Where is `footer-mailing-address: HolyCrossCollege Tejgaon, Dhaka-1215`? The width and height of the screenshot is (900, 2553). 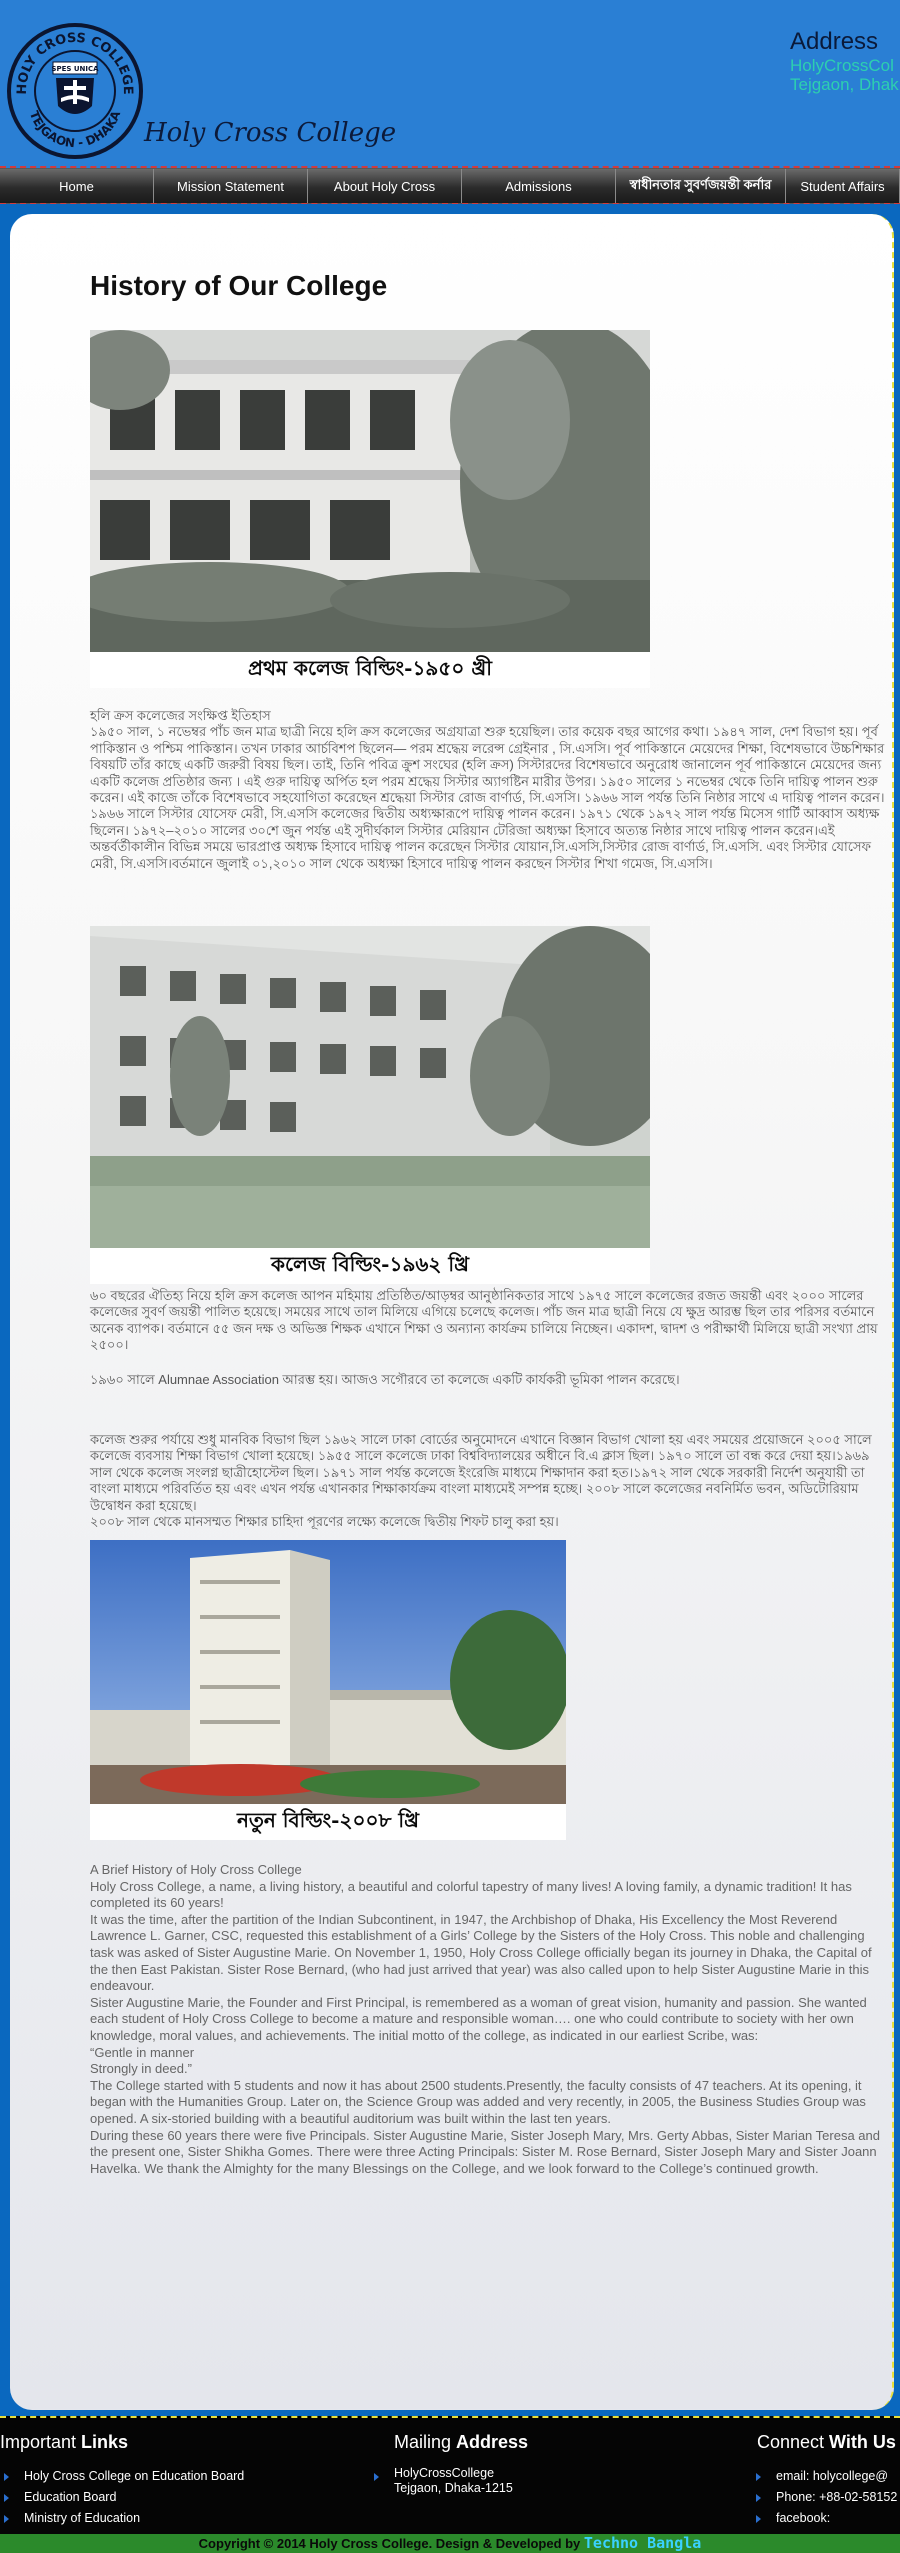 footer-mailing-address: HolyCrossCollege Tejgaon, Dhaka-1215 is located at coordinates (441, 2481).